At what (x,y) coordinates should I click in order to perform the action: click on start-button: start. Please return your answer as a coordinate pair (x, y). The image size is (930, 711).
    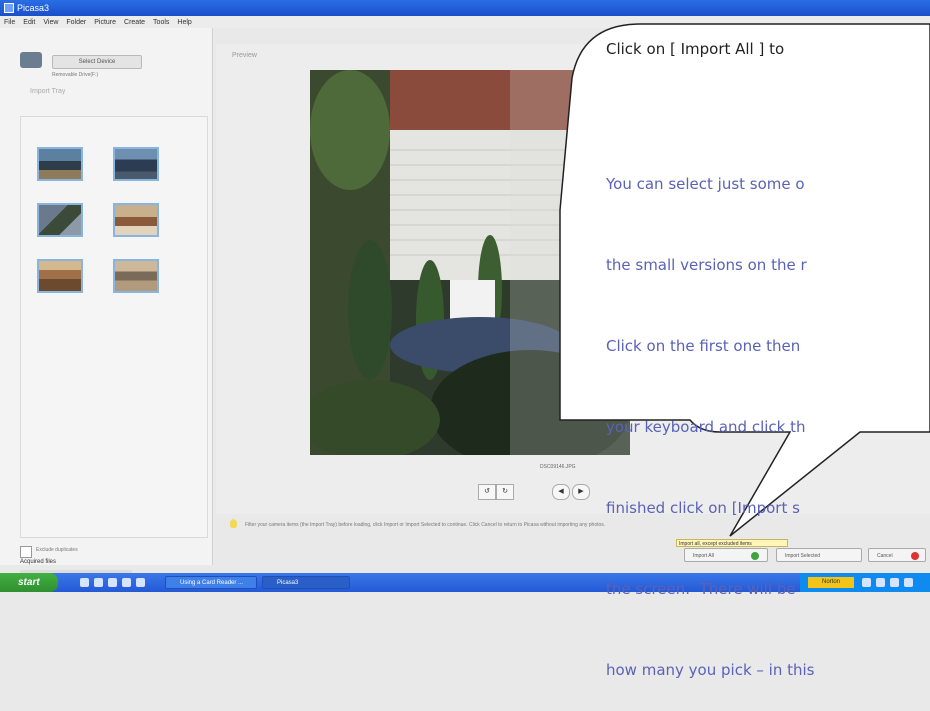
    Looking at the image, I should click on (29, 582).